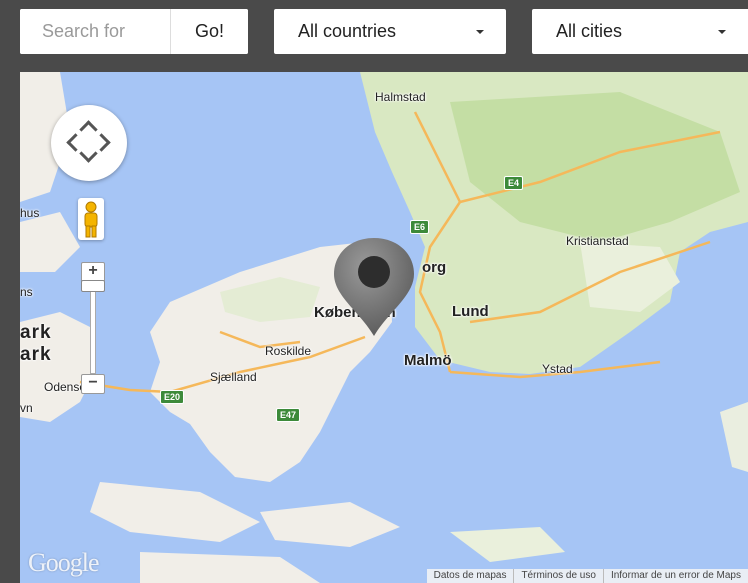 The image size is (748, 583). What do you see at coordinates (209, 31) in the screenshot?
I see `go-button: Go!` at bounding box center [209, 31].